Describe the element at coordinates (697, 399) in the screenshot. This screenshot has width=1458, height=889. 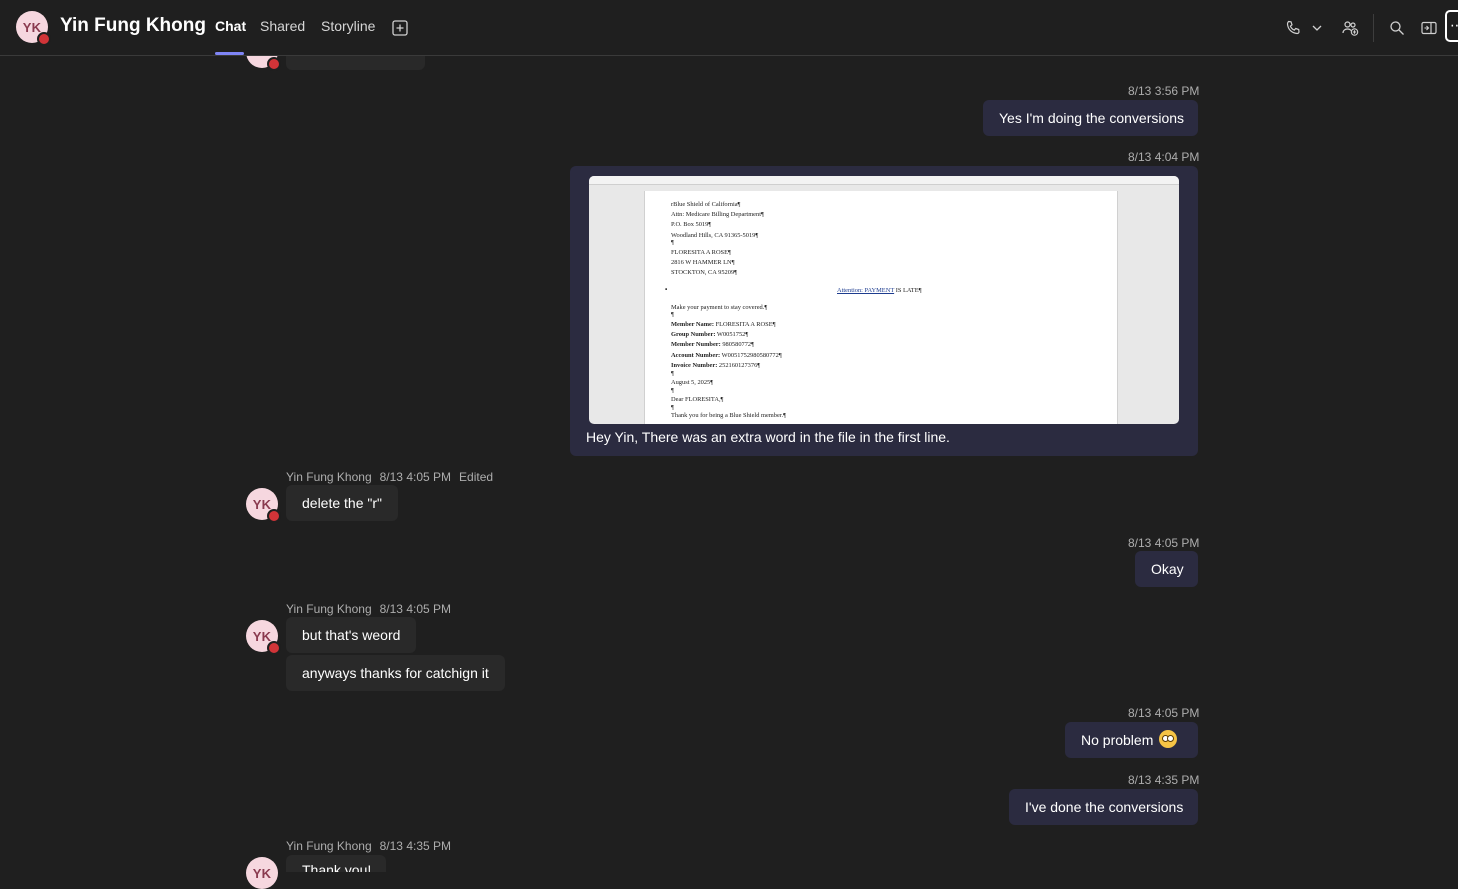
I see `doc-line: Dear FLORESITA,¶` at that location.